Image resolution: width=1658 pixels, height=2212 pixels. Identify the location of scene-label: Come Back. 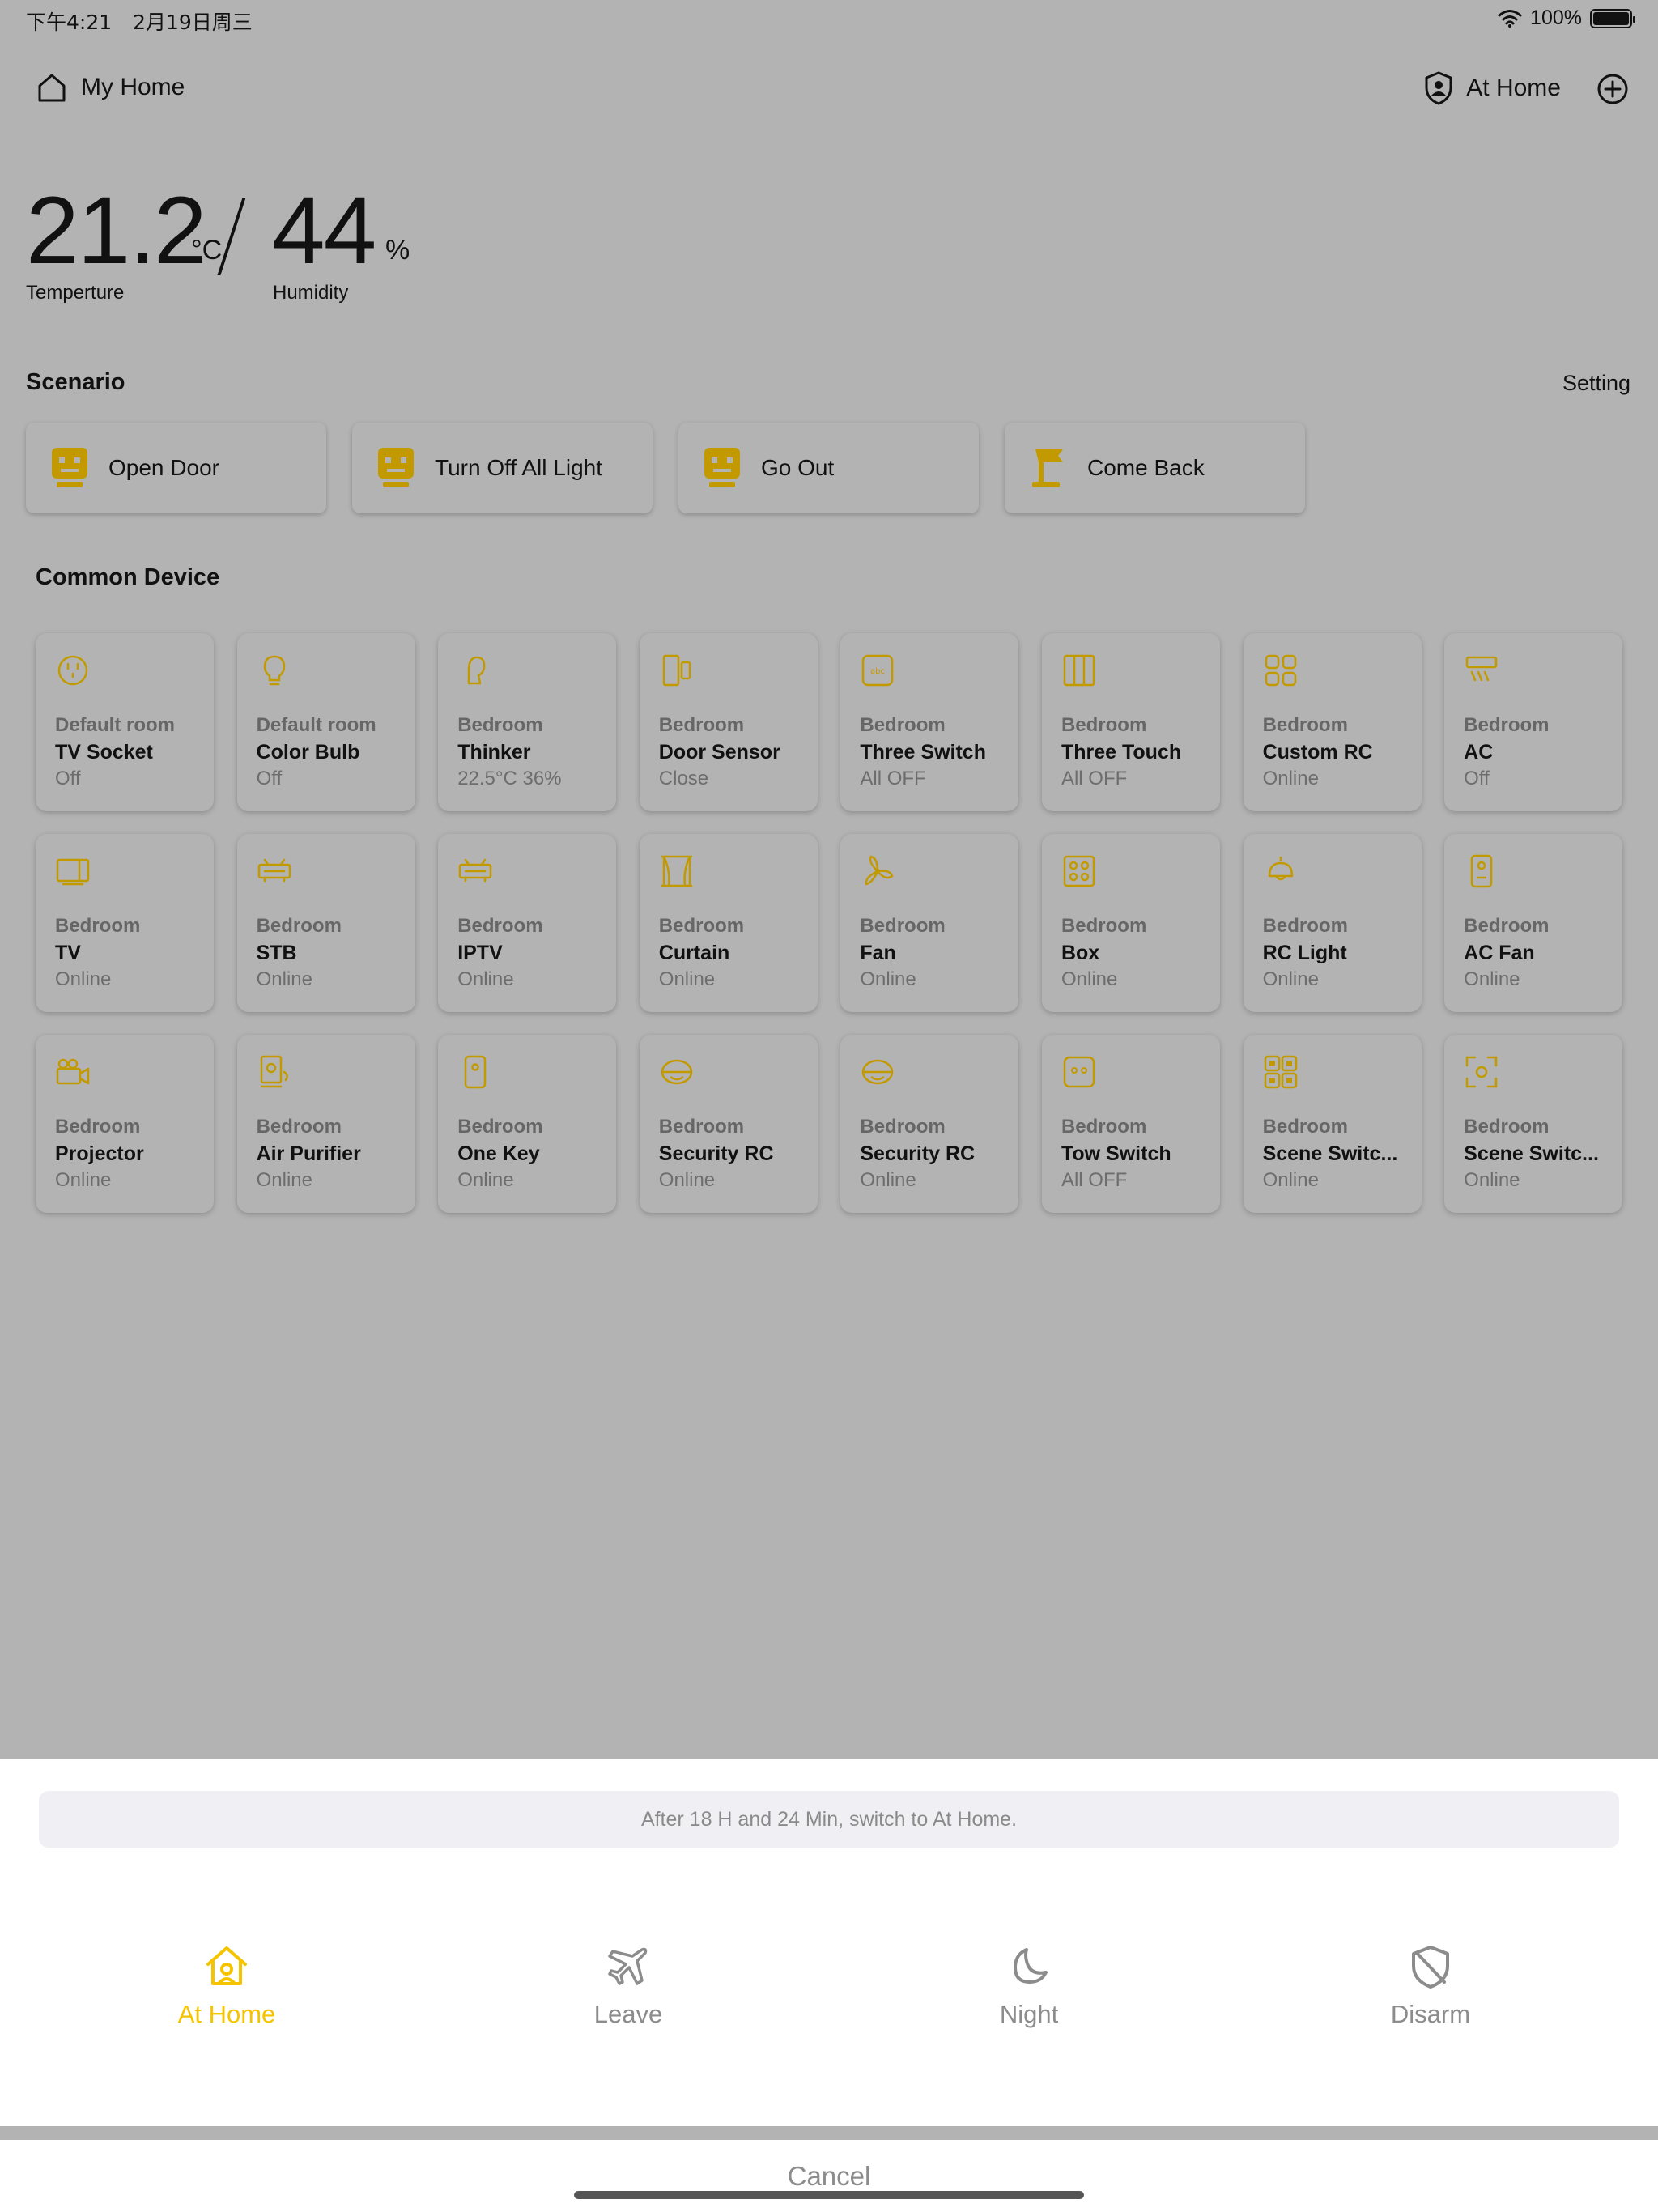
(1146, 468).